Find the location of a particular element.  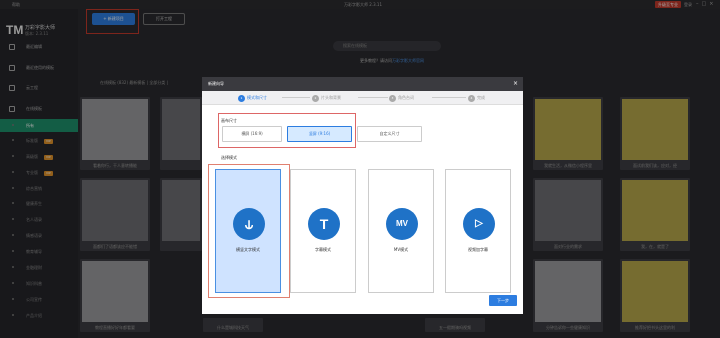

step-intro-bg: 2 片头和背景 is located at coordinates (326, 98).